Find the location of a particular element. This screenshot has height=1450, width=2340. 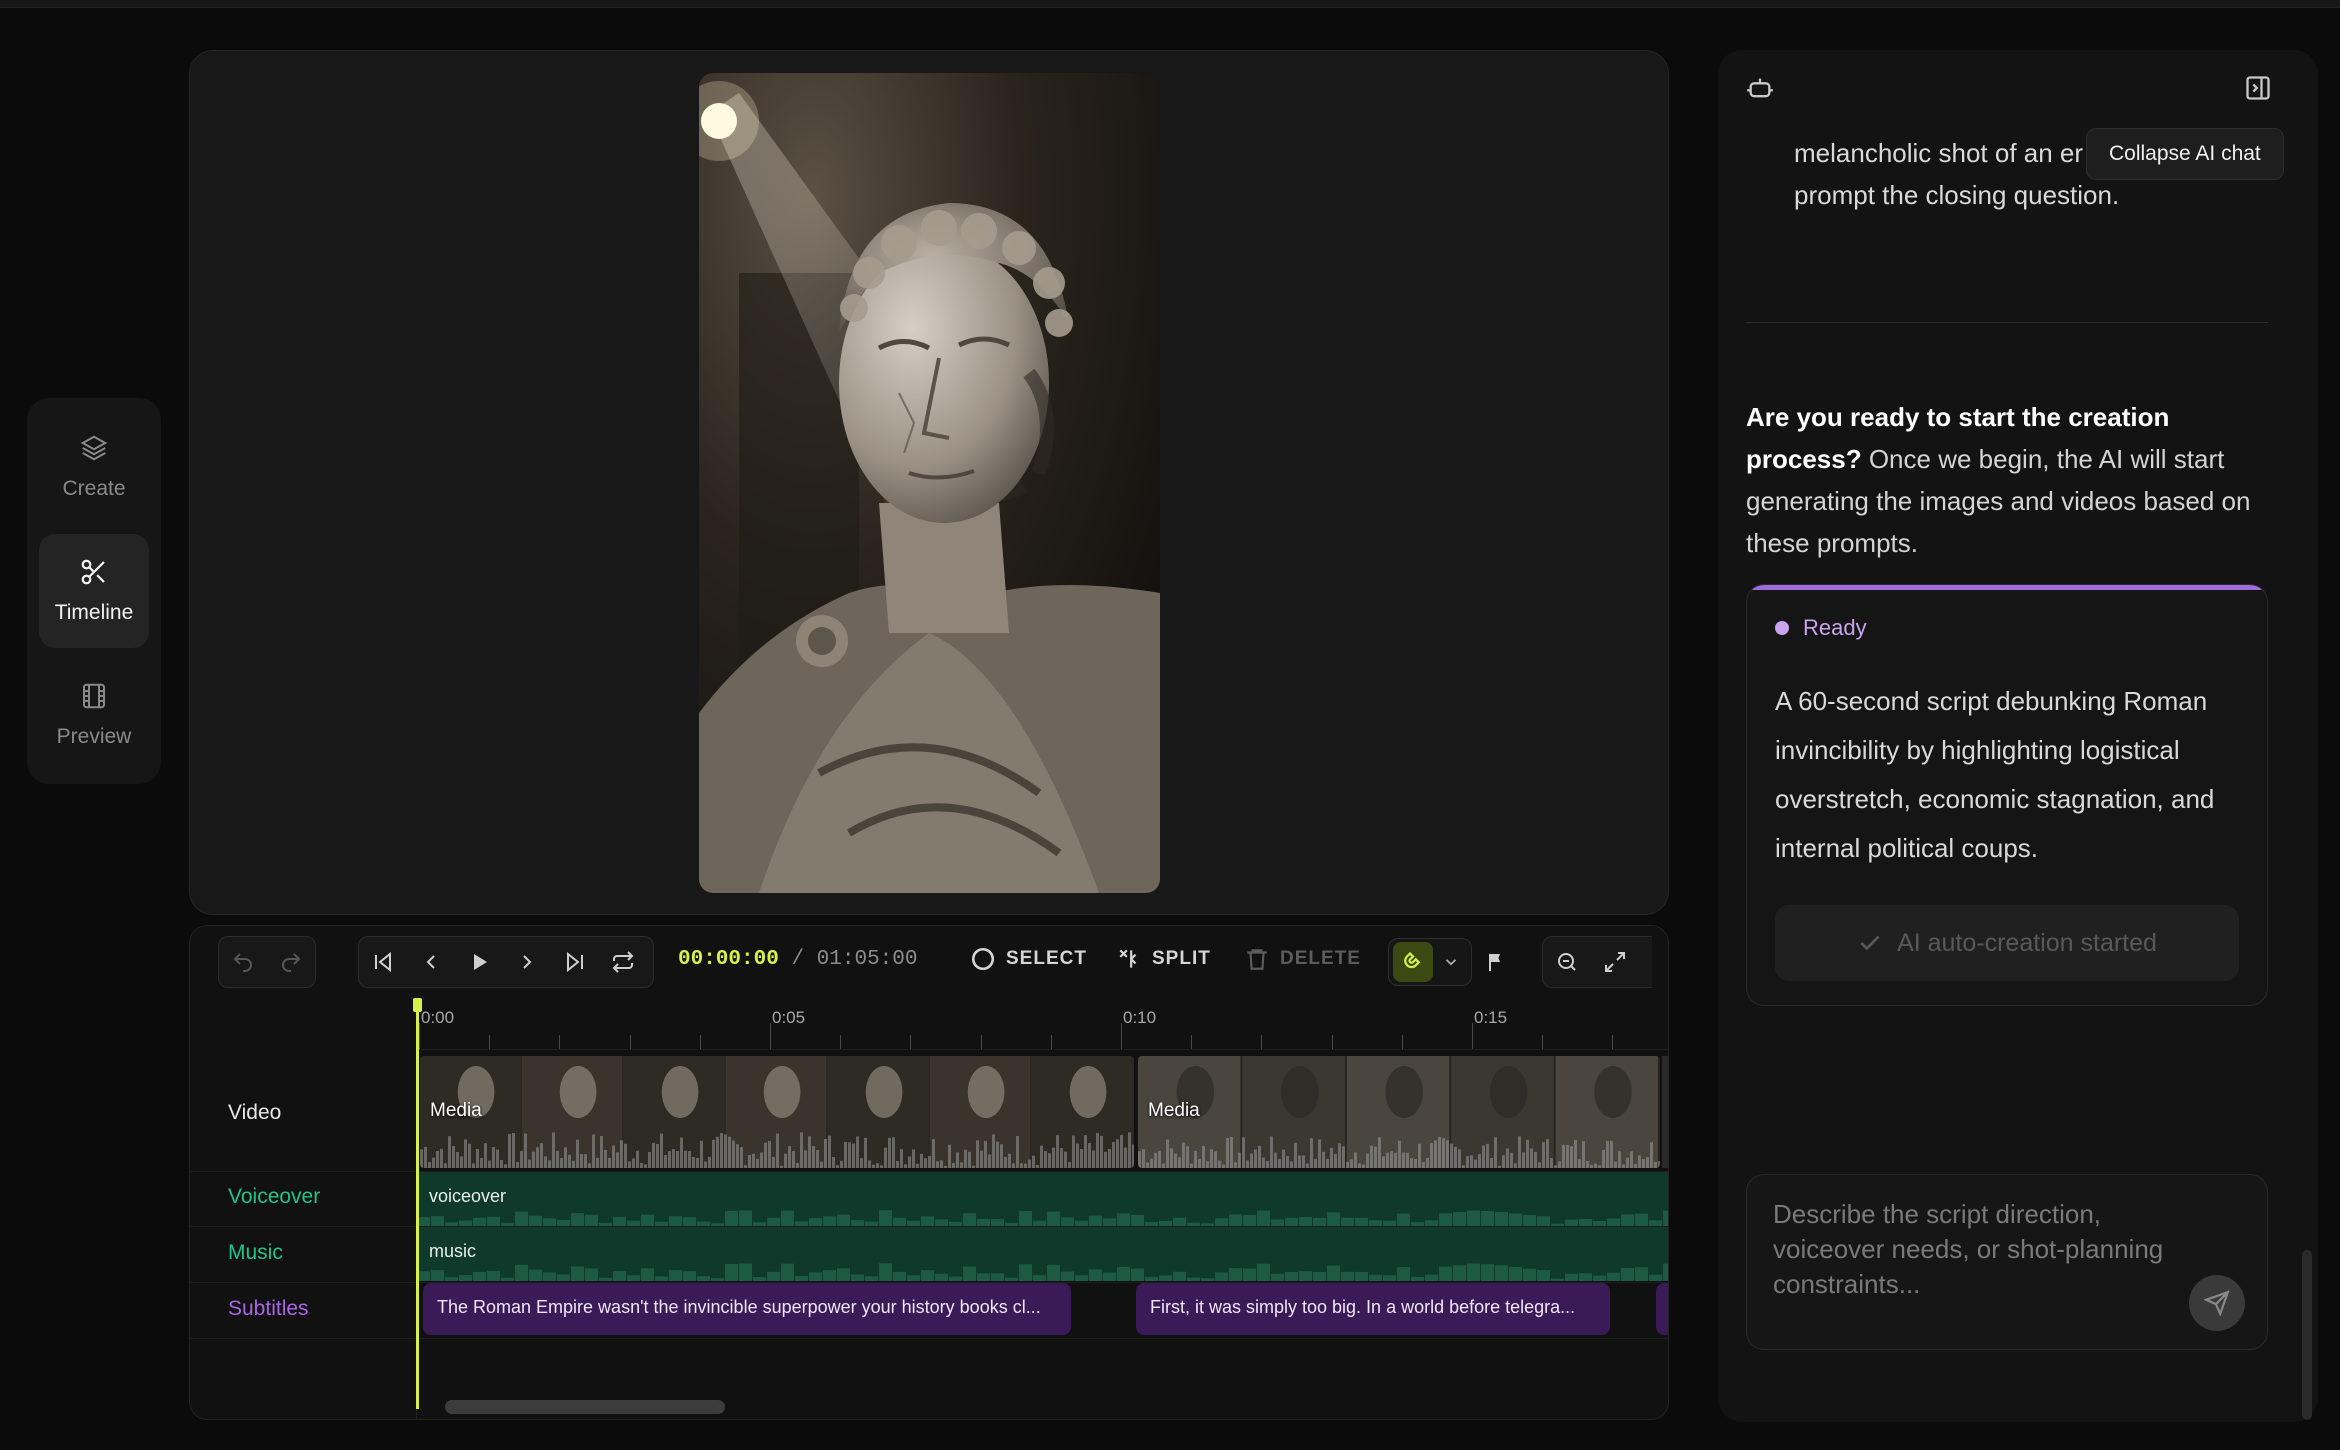

collapse-tooltip: Collapse AI chat is located at coordinates (2185, 154).